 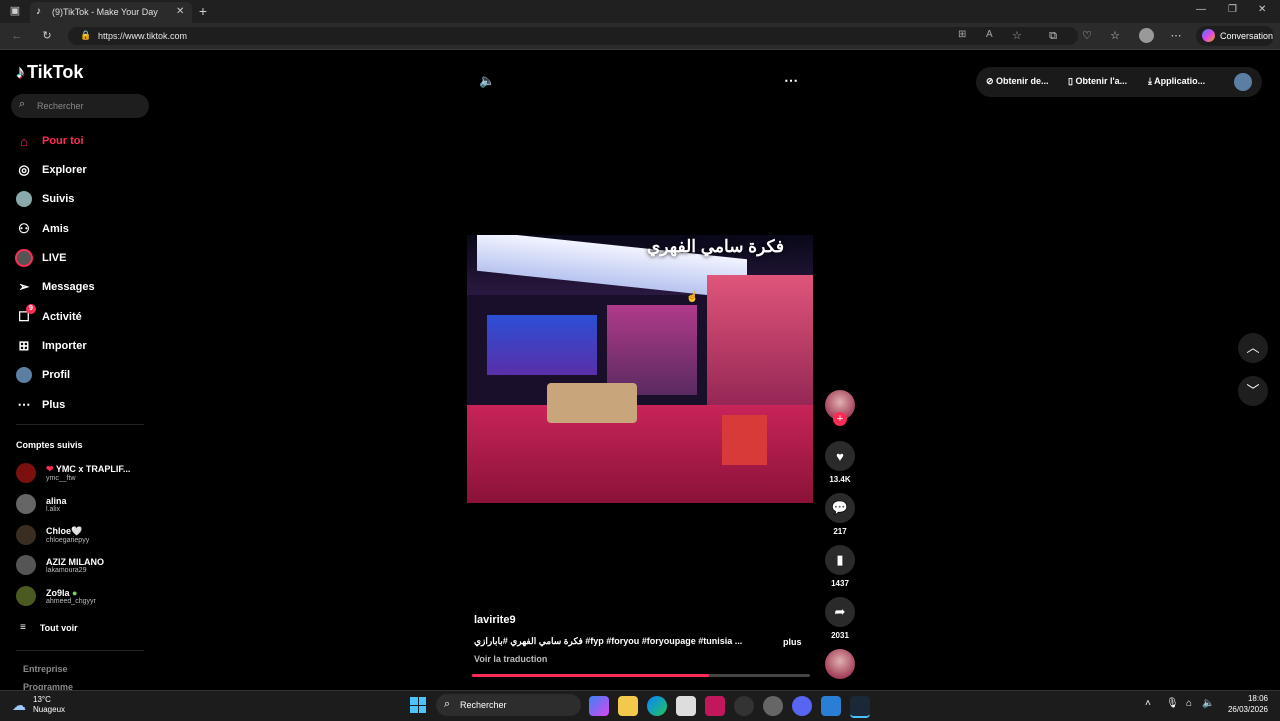 What do you see at coordinates (640, 369) in the screenshot?
I see `video-player: فكرة سامي الفهري ☝` at bounding box center [640, 369].